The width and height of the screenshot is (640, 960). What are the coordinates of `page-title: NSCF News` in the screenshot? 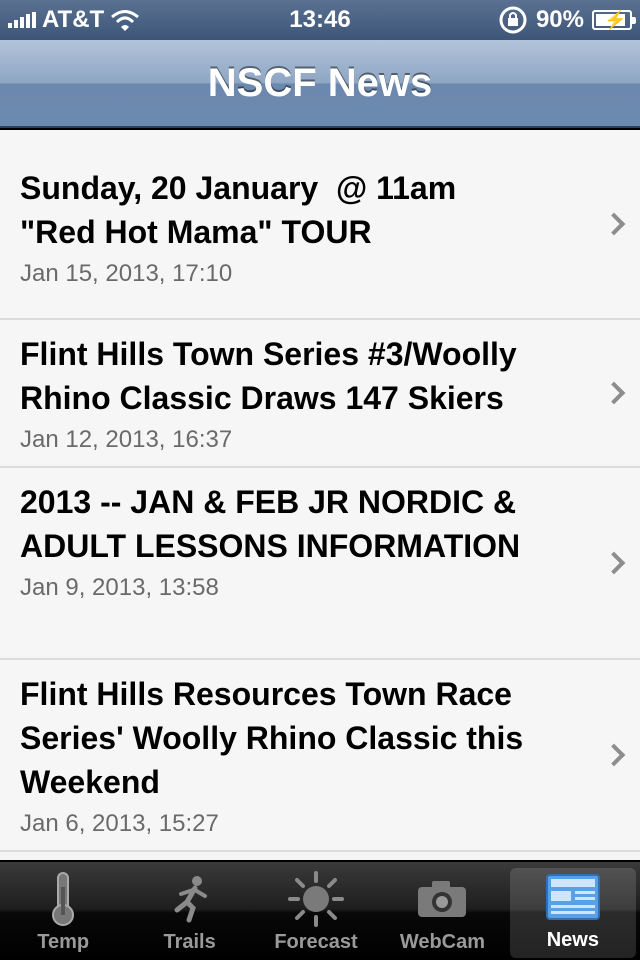 It's located at (320, 82).